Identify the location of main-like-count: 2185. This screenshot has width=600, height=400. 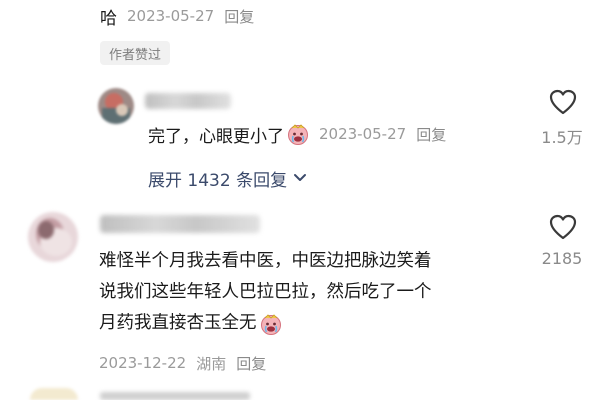
(562, 258).